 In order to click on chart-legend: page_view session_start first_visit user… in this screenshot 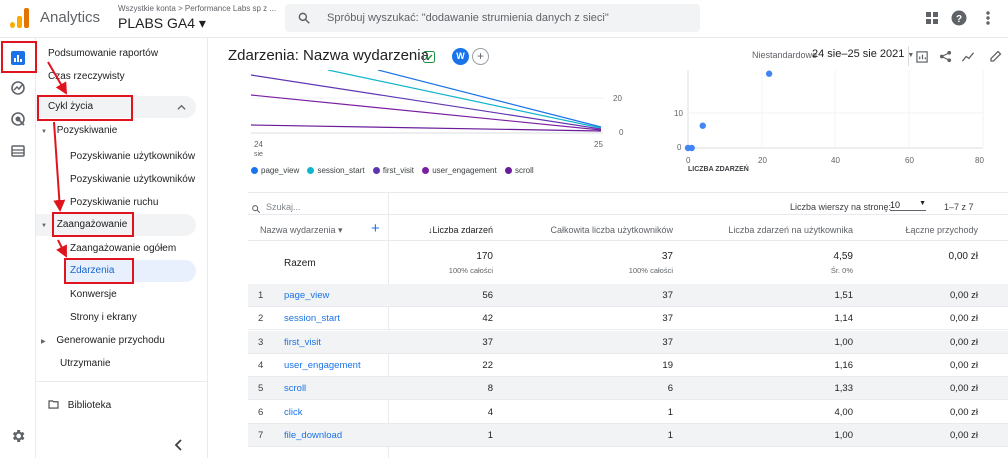, I will do `click(392, 170)`.